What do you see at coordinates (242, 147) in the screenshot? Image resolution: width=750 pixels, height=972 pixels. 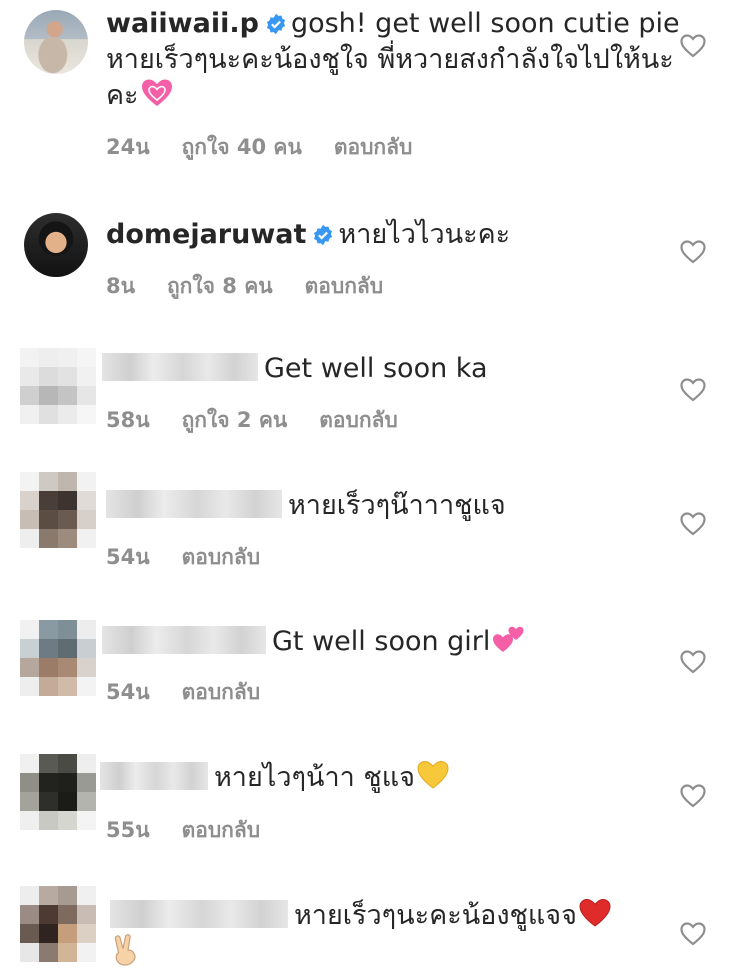 I see `likes-count: ถูกใจ 40 คน` at bounding box center [242, 147].